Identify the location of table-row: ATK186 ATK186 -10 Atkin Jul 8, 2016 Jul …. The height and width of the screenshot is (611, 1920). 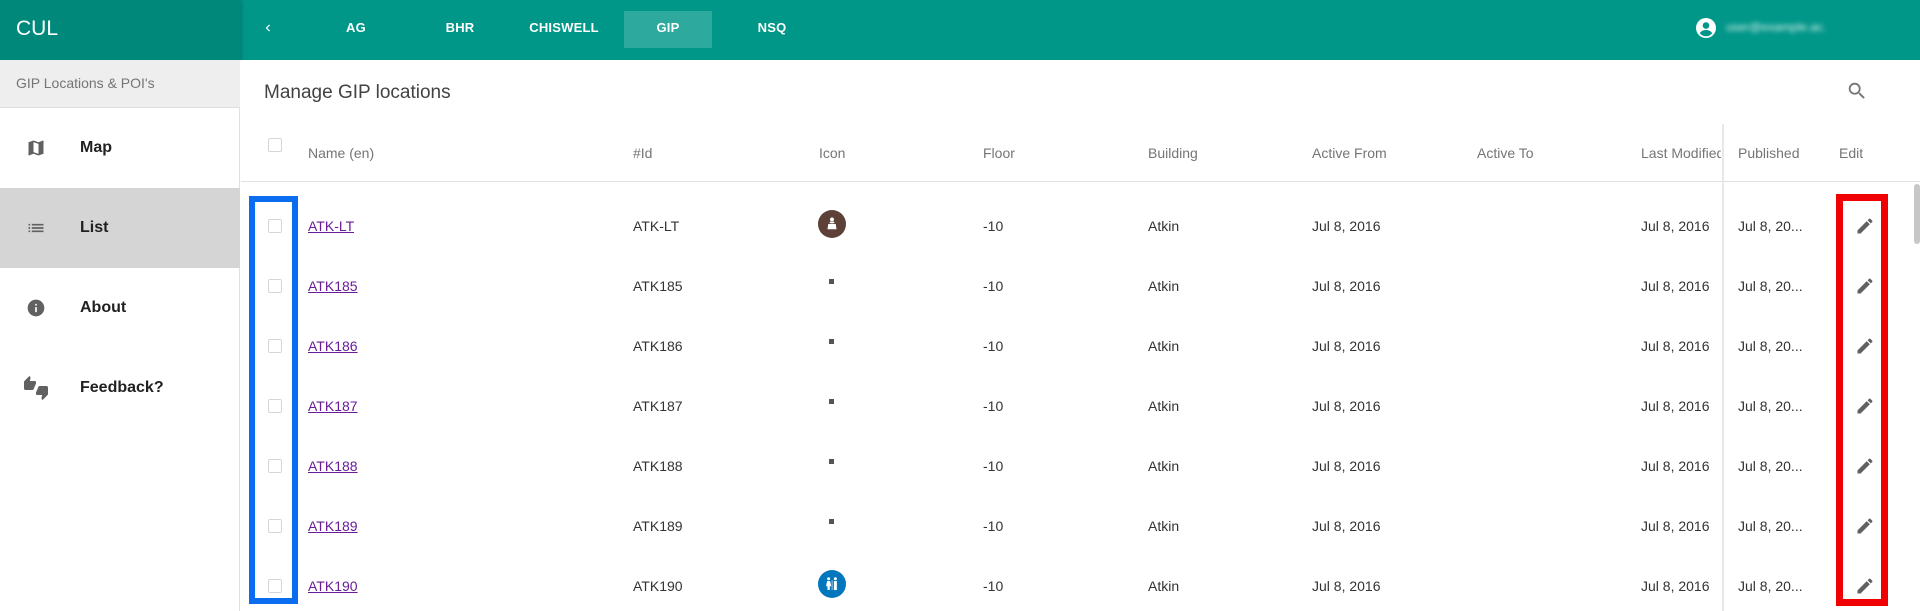
(1080, 346).